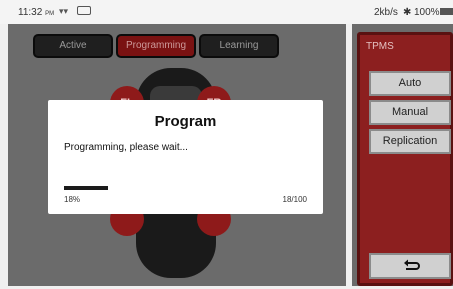  I want to click on usb-icon, so click(84, 10).